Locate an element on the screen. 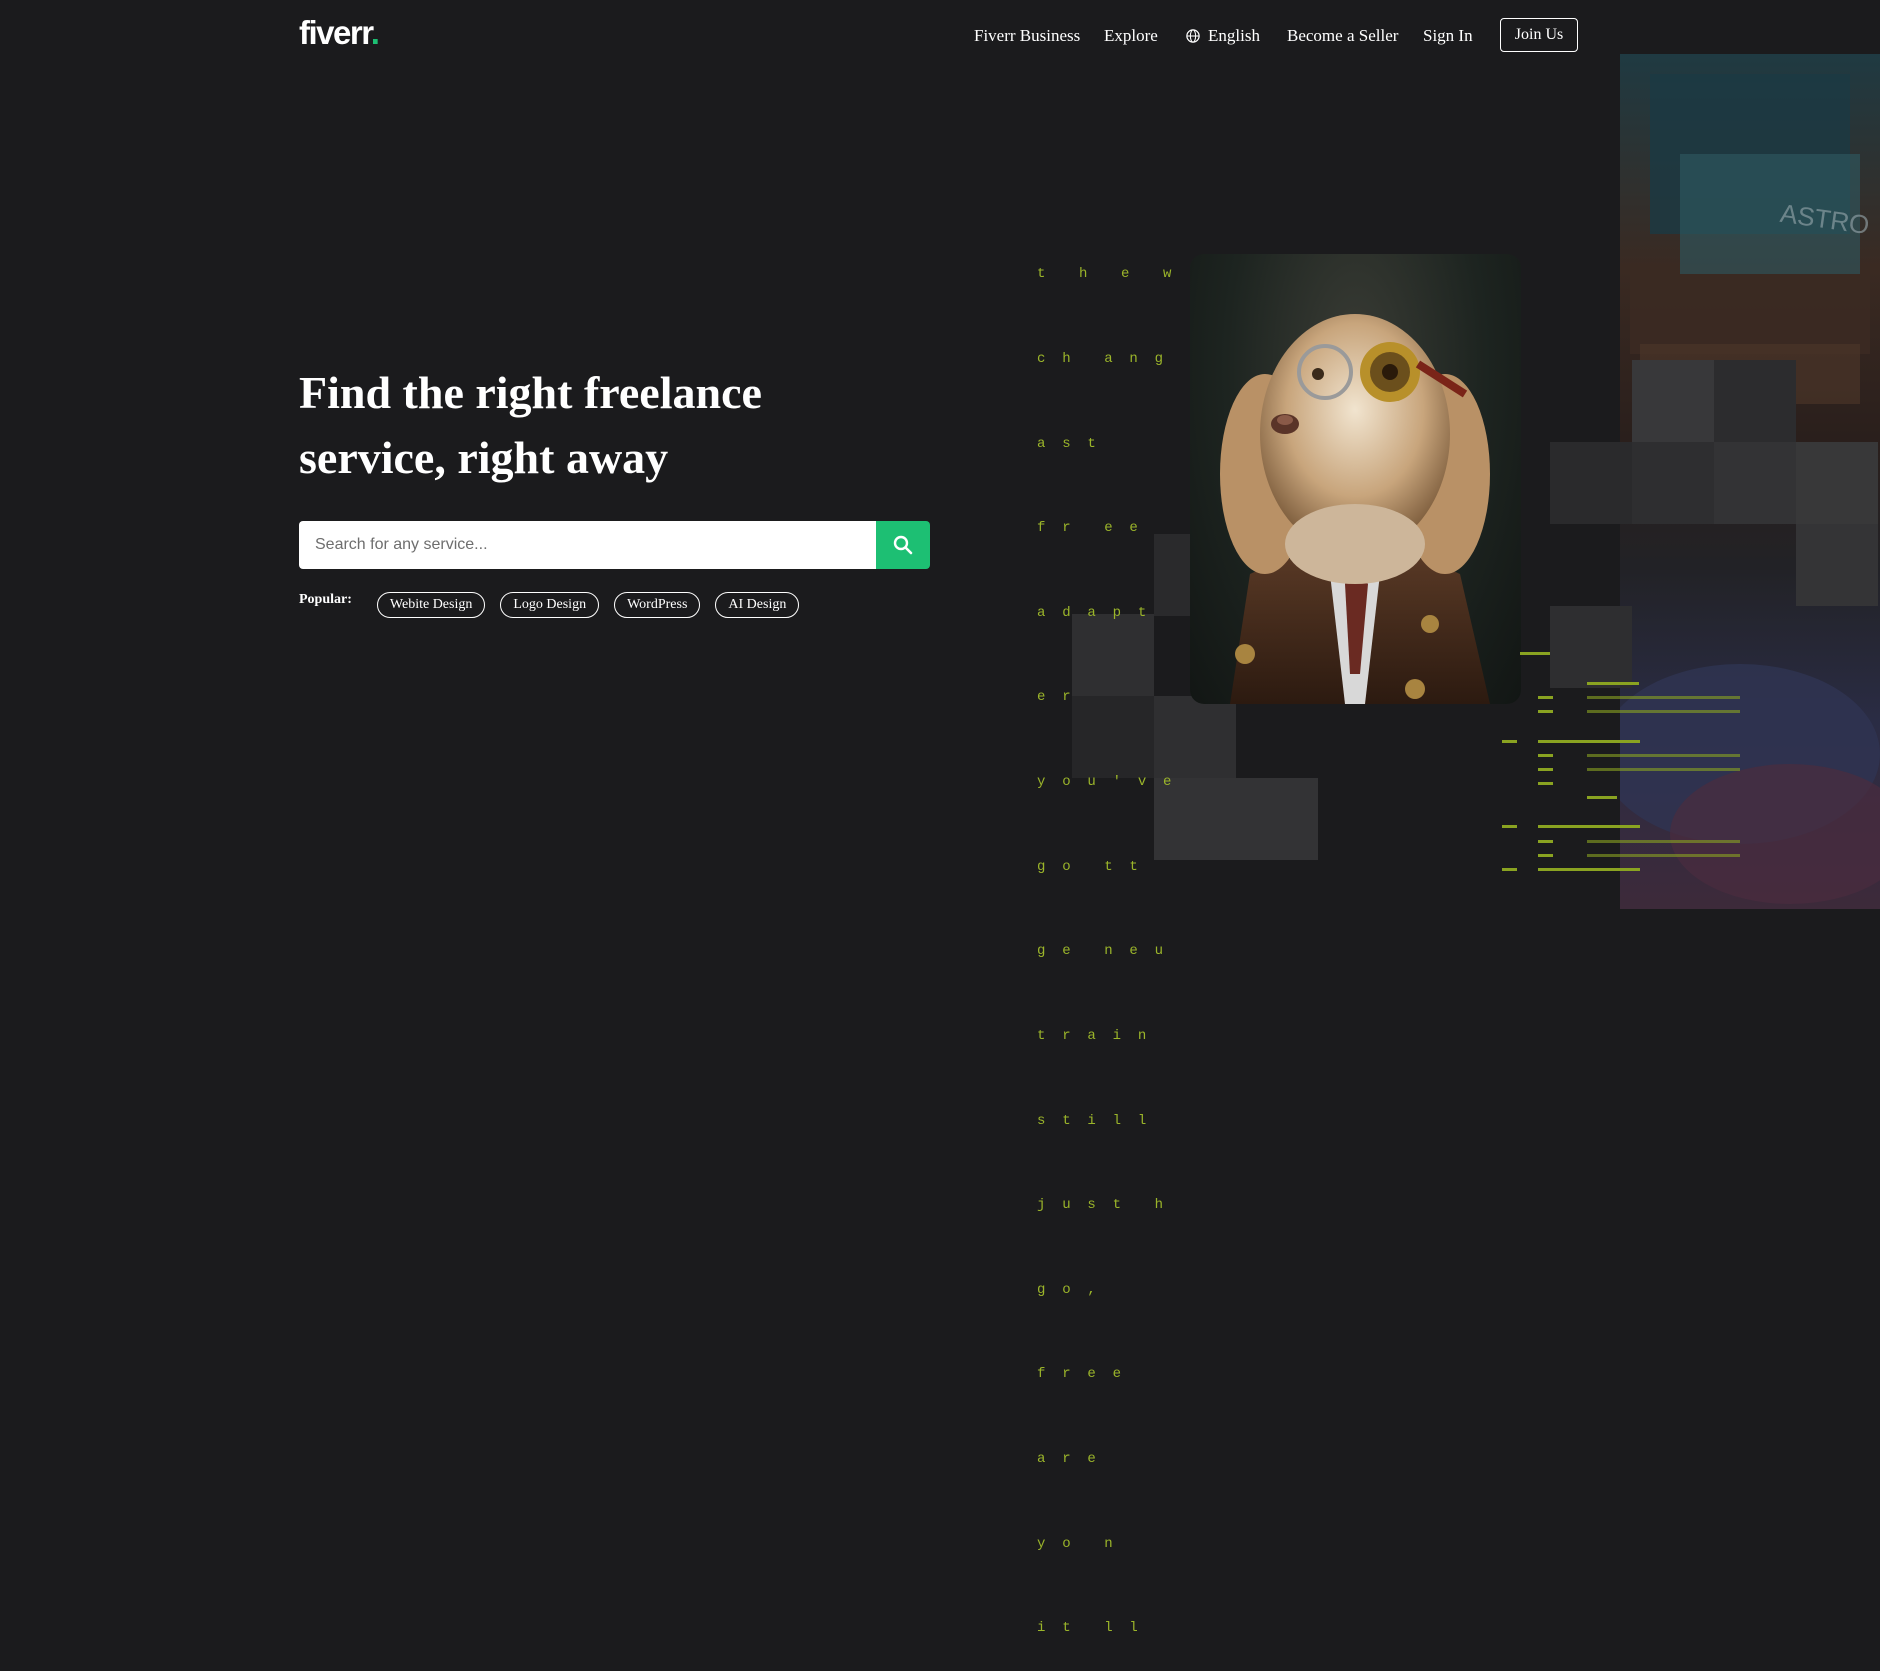 This screenshot has width=1880, height=1671. matrix-line: i t l l is located at coordinates (1087, 1628).